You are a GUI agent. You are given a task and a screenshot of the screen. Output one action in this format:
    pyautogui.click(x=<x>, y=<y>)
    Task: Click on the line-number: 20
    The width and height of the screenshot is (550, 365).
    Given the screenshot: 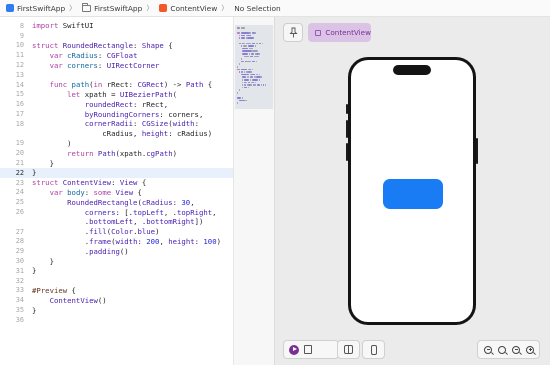 What is the action you would take?
    pyautogui.click(x=19, y=153)
    